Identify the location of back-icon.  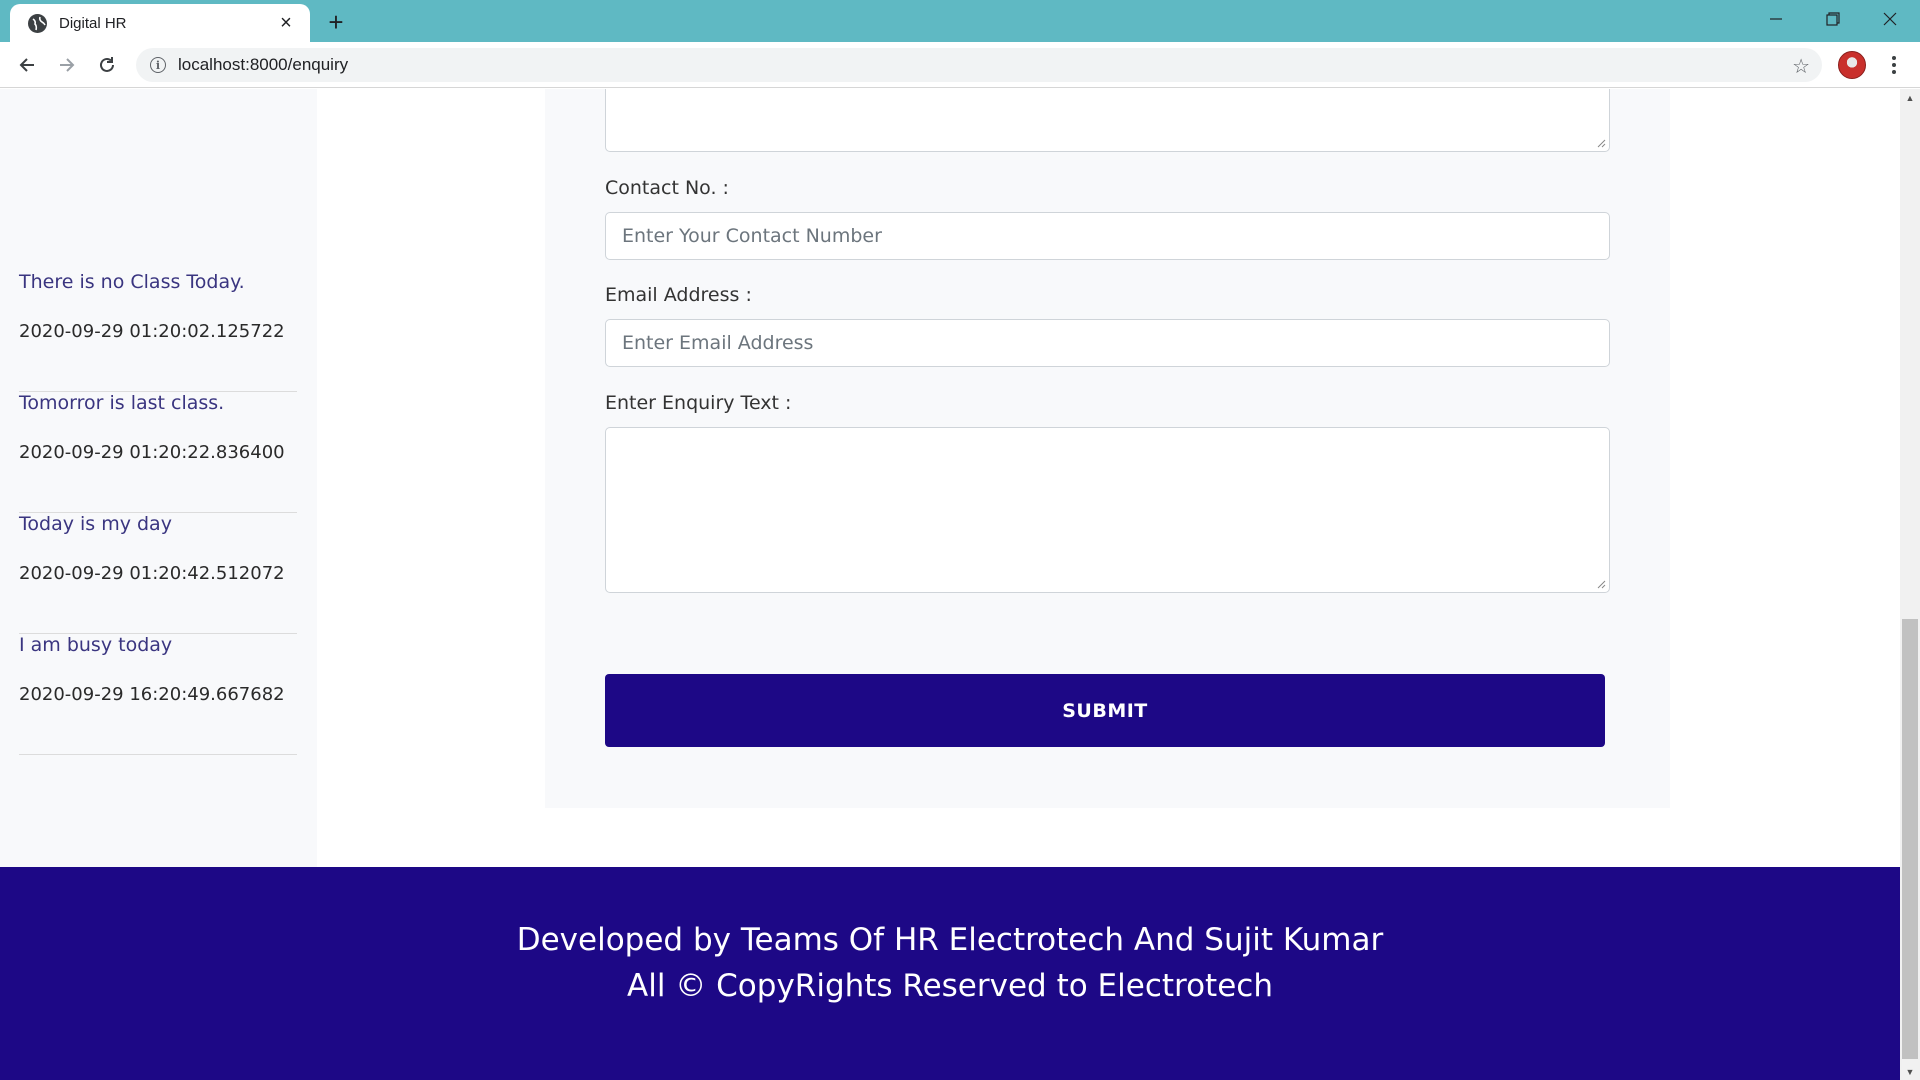
(27, 65).